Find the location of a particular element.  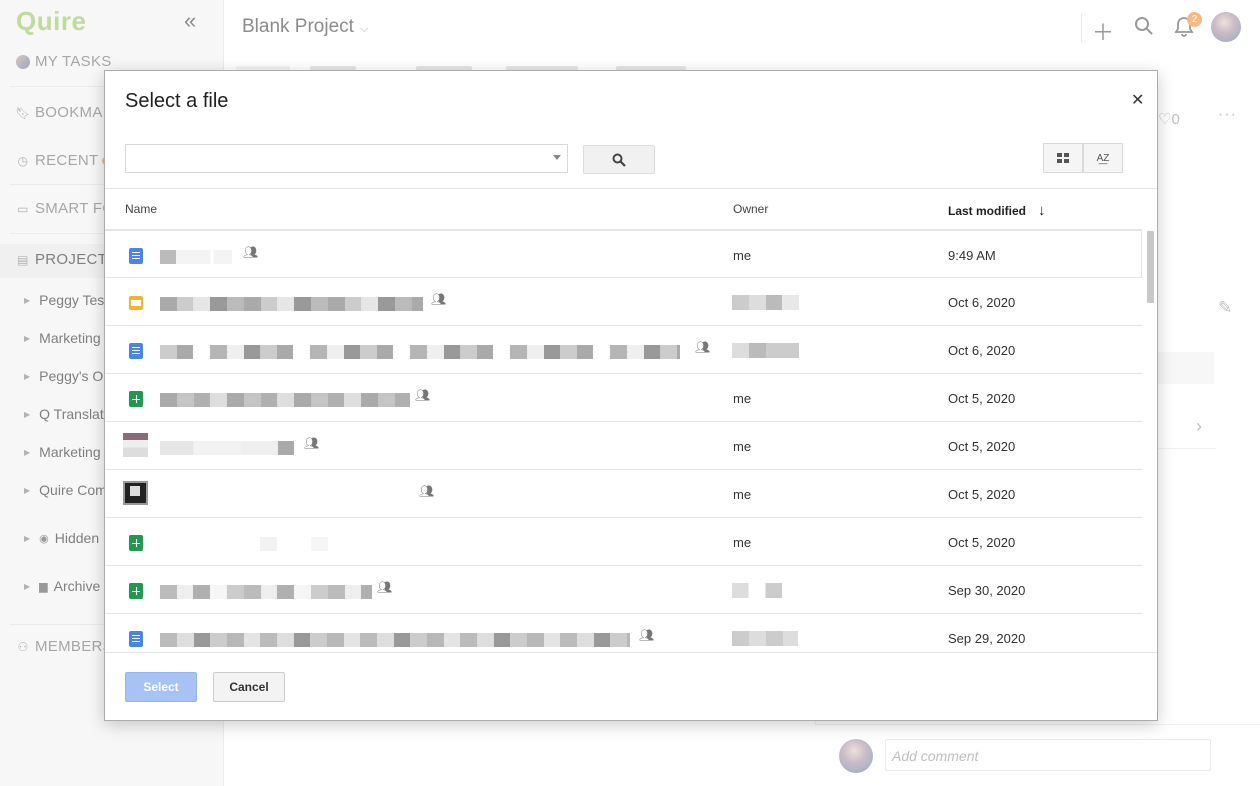

google-slides-icon is located at coordinates (136, 303).